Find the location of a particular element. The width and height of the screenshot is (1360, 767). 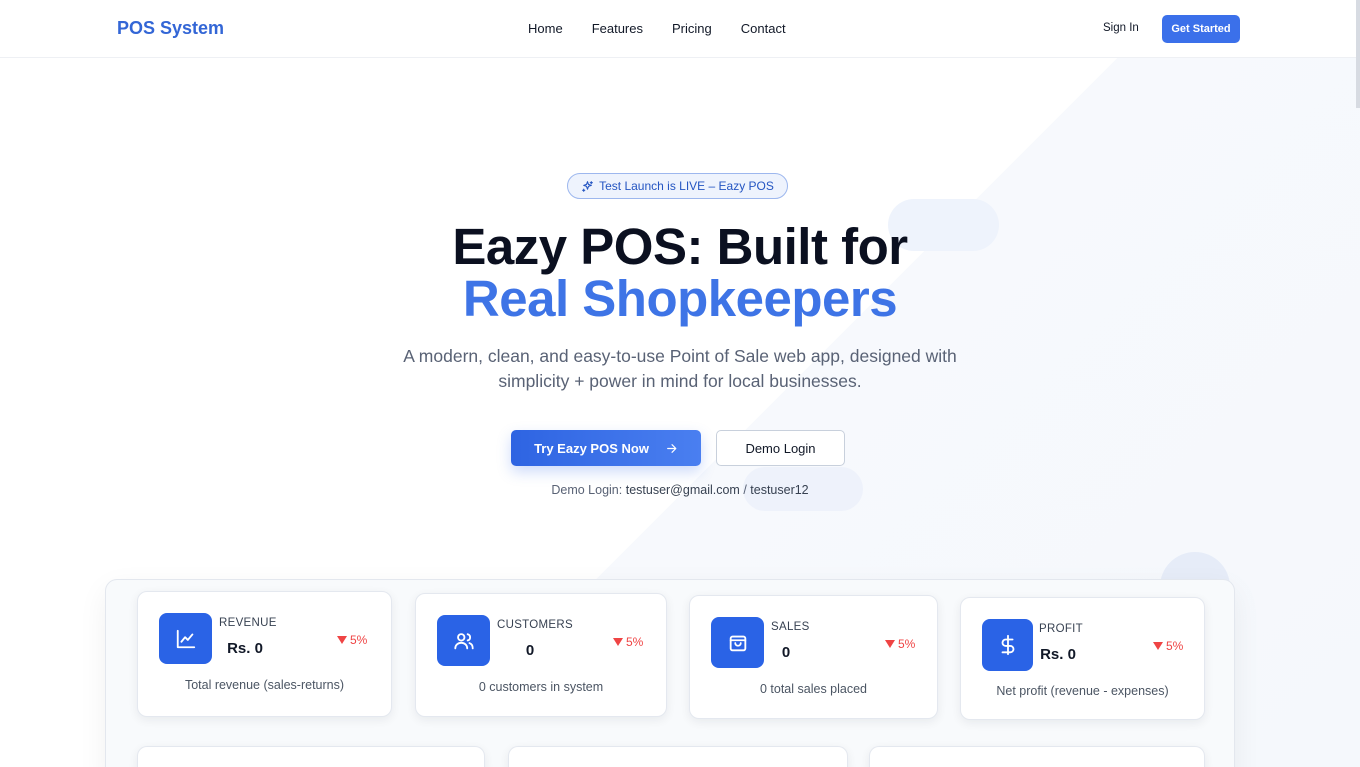

dollar-icon is located at coordinates (1007, 645).